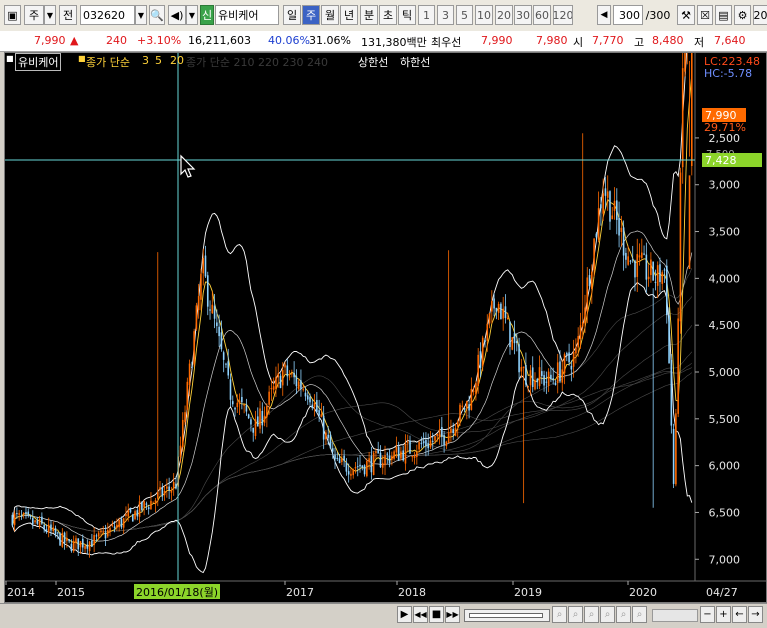 The height and width of the screenshot is (628, 767). Describe the element at coordinates (542, 15) in the screenshot. I see `interval-button: 60` at that location.